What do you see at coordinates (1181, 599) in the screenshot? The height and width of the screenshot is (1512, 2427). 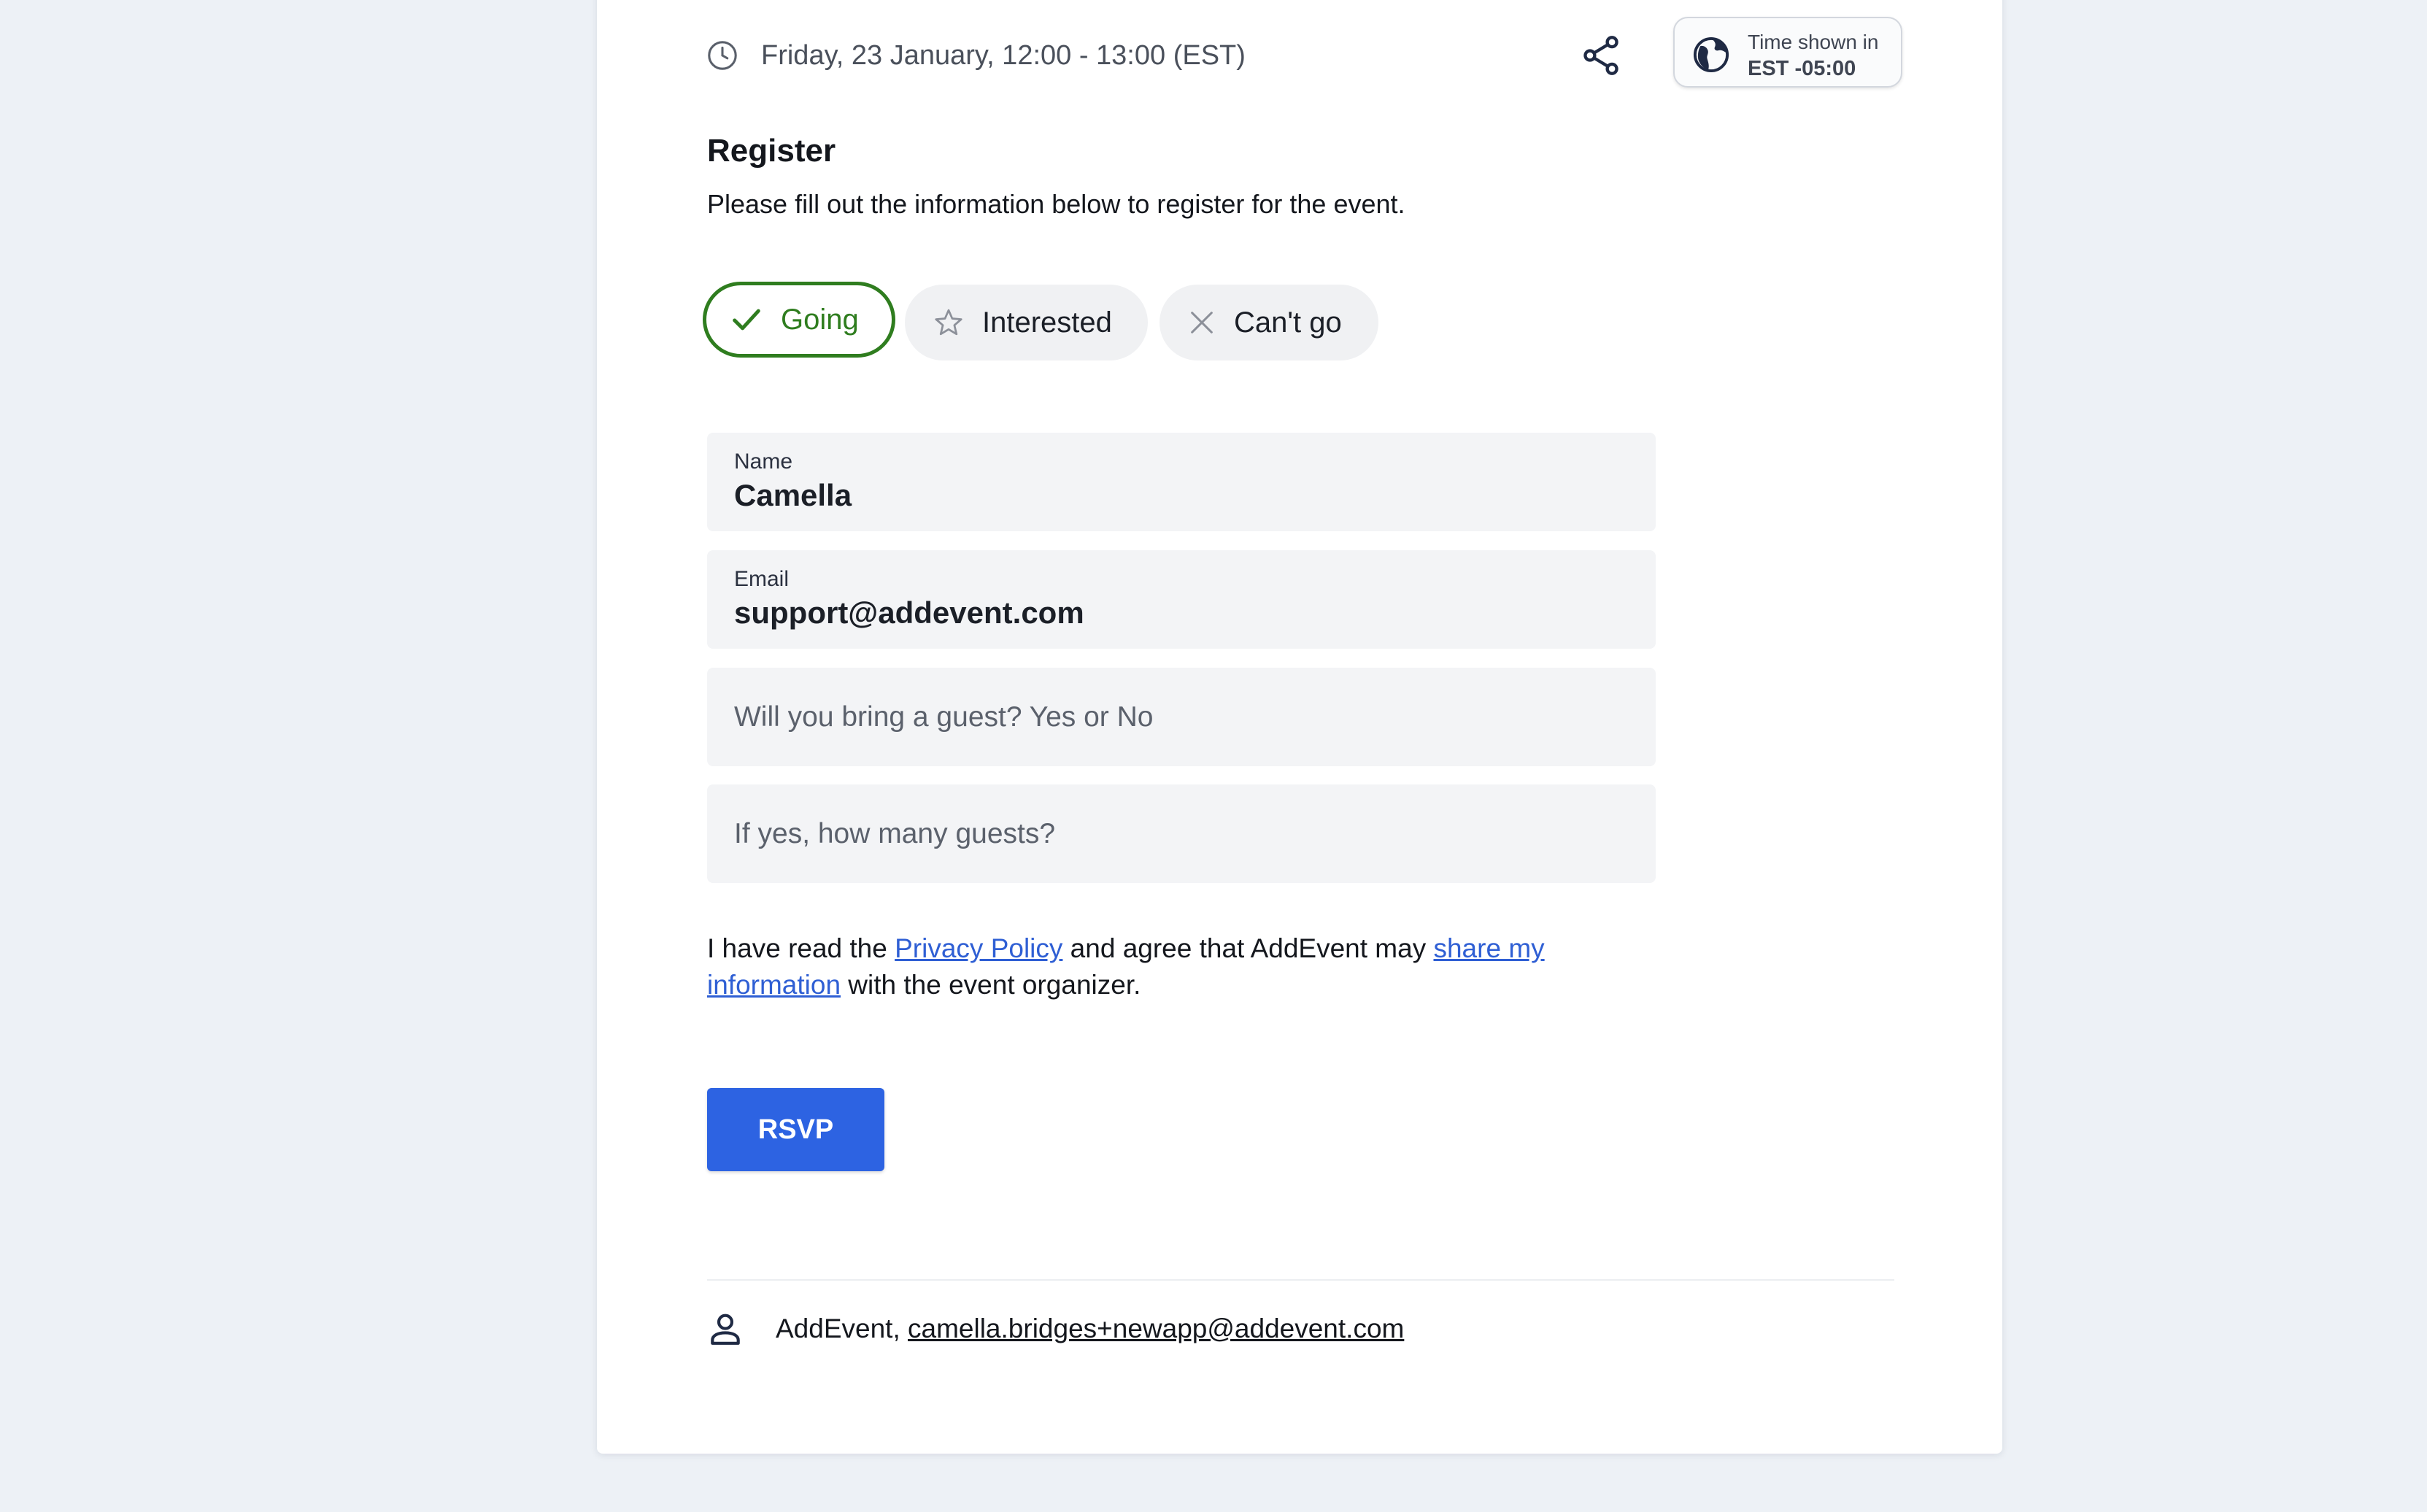 I see `email-field: Email support@addevent.com` at bounding box center [1181, 599].